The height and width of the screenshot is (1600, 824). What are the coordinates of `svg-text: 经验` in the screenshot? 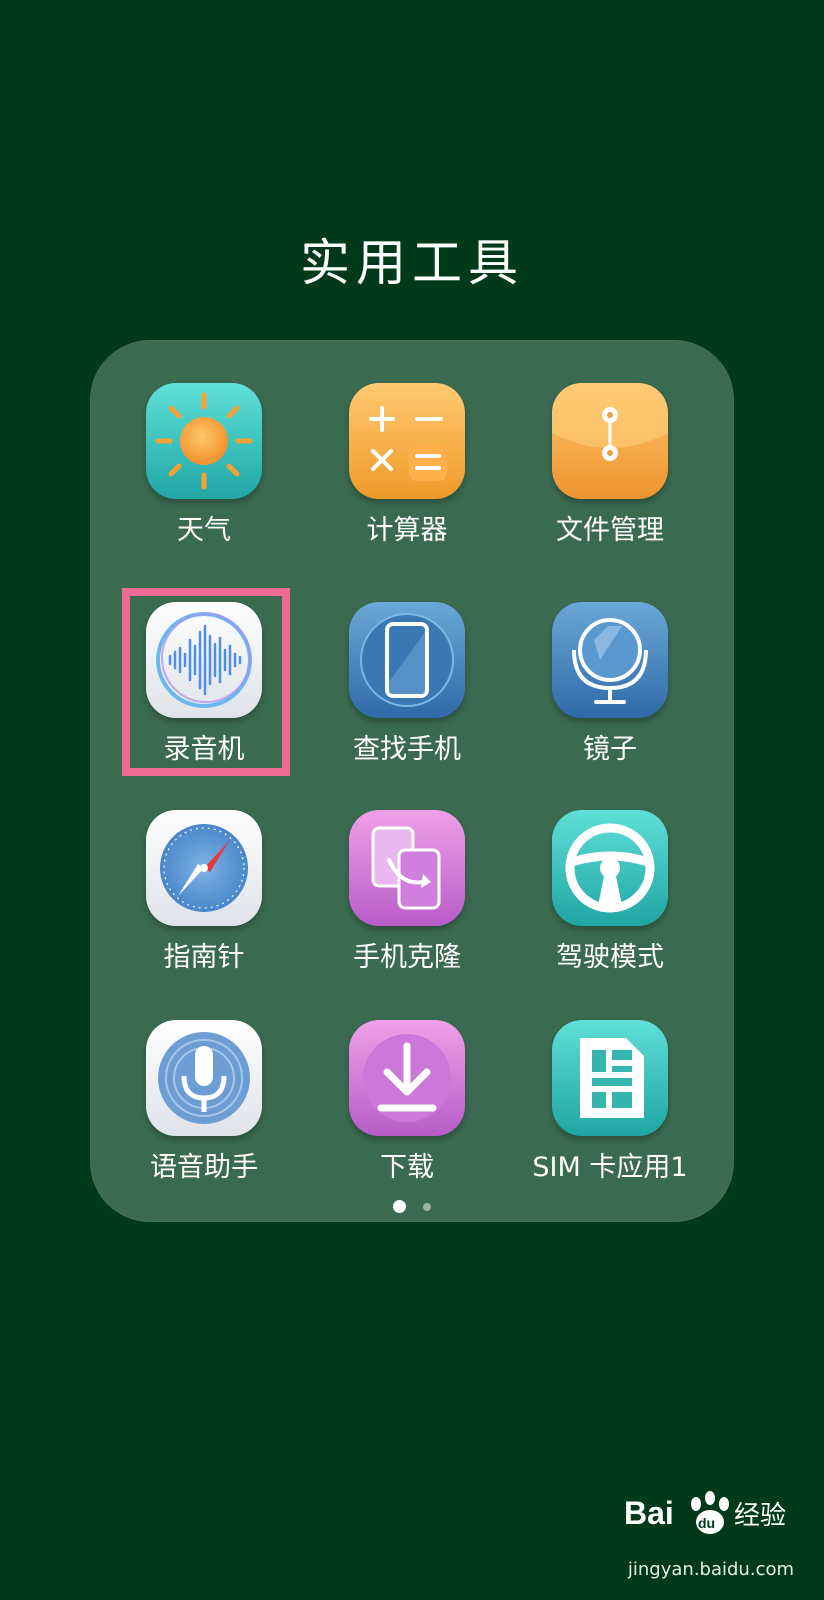 It's located at (760, 1516).